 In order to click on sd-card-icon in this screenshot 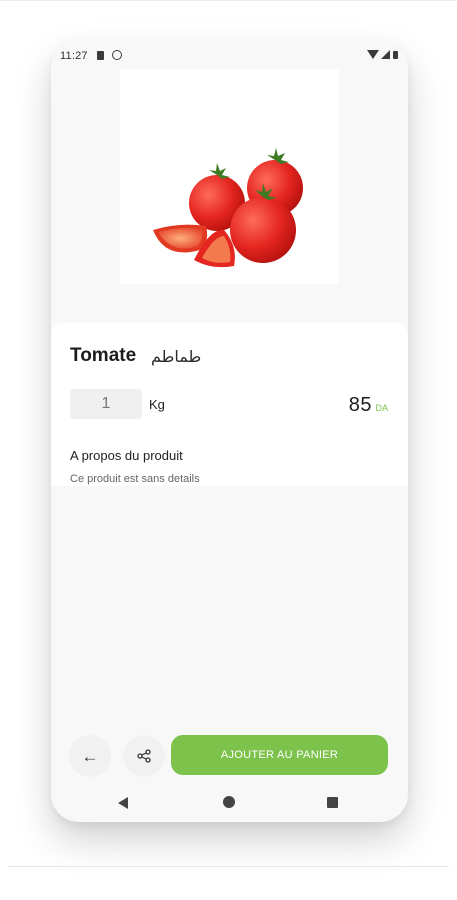, I will do `click(100, 55)`.